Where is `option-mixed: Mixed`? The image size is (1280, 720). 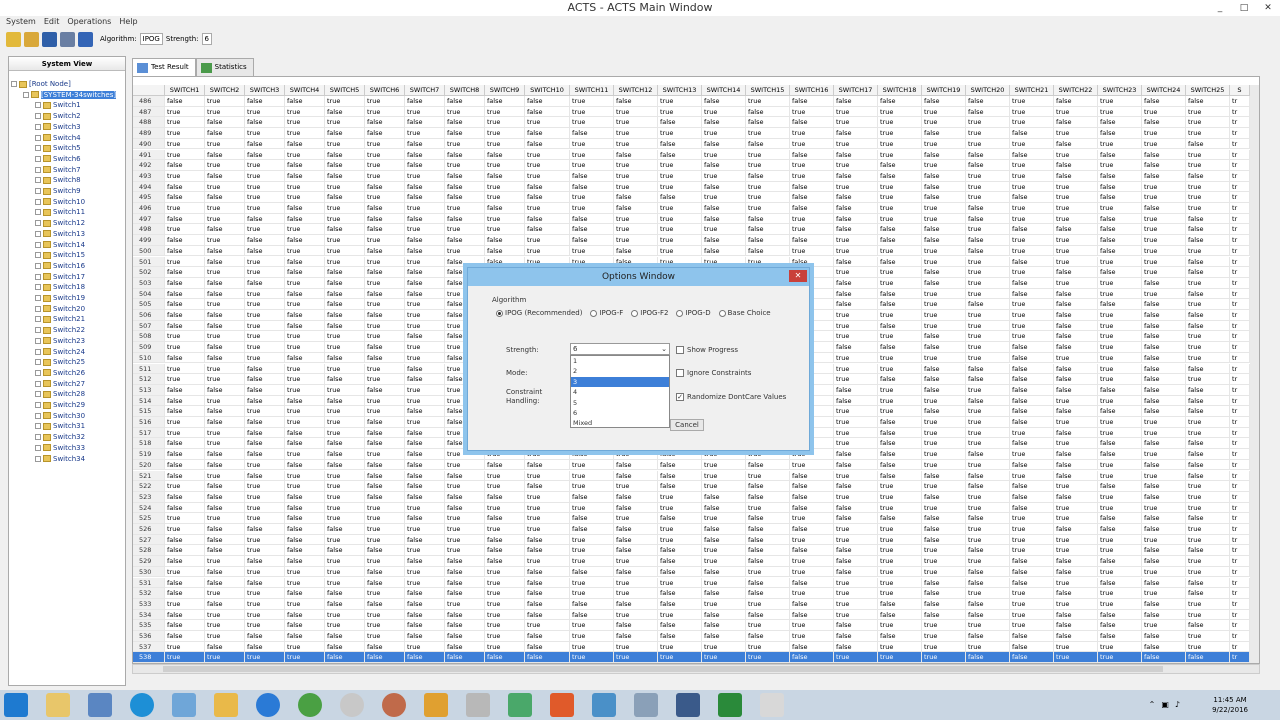
option-mixed: Mixed is located at coordinates (620, 423).